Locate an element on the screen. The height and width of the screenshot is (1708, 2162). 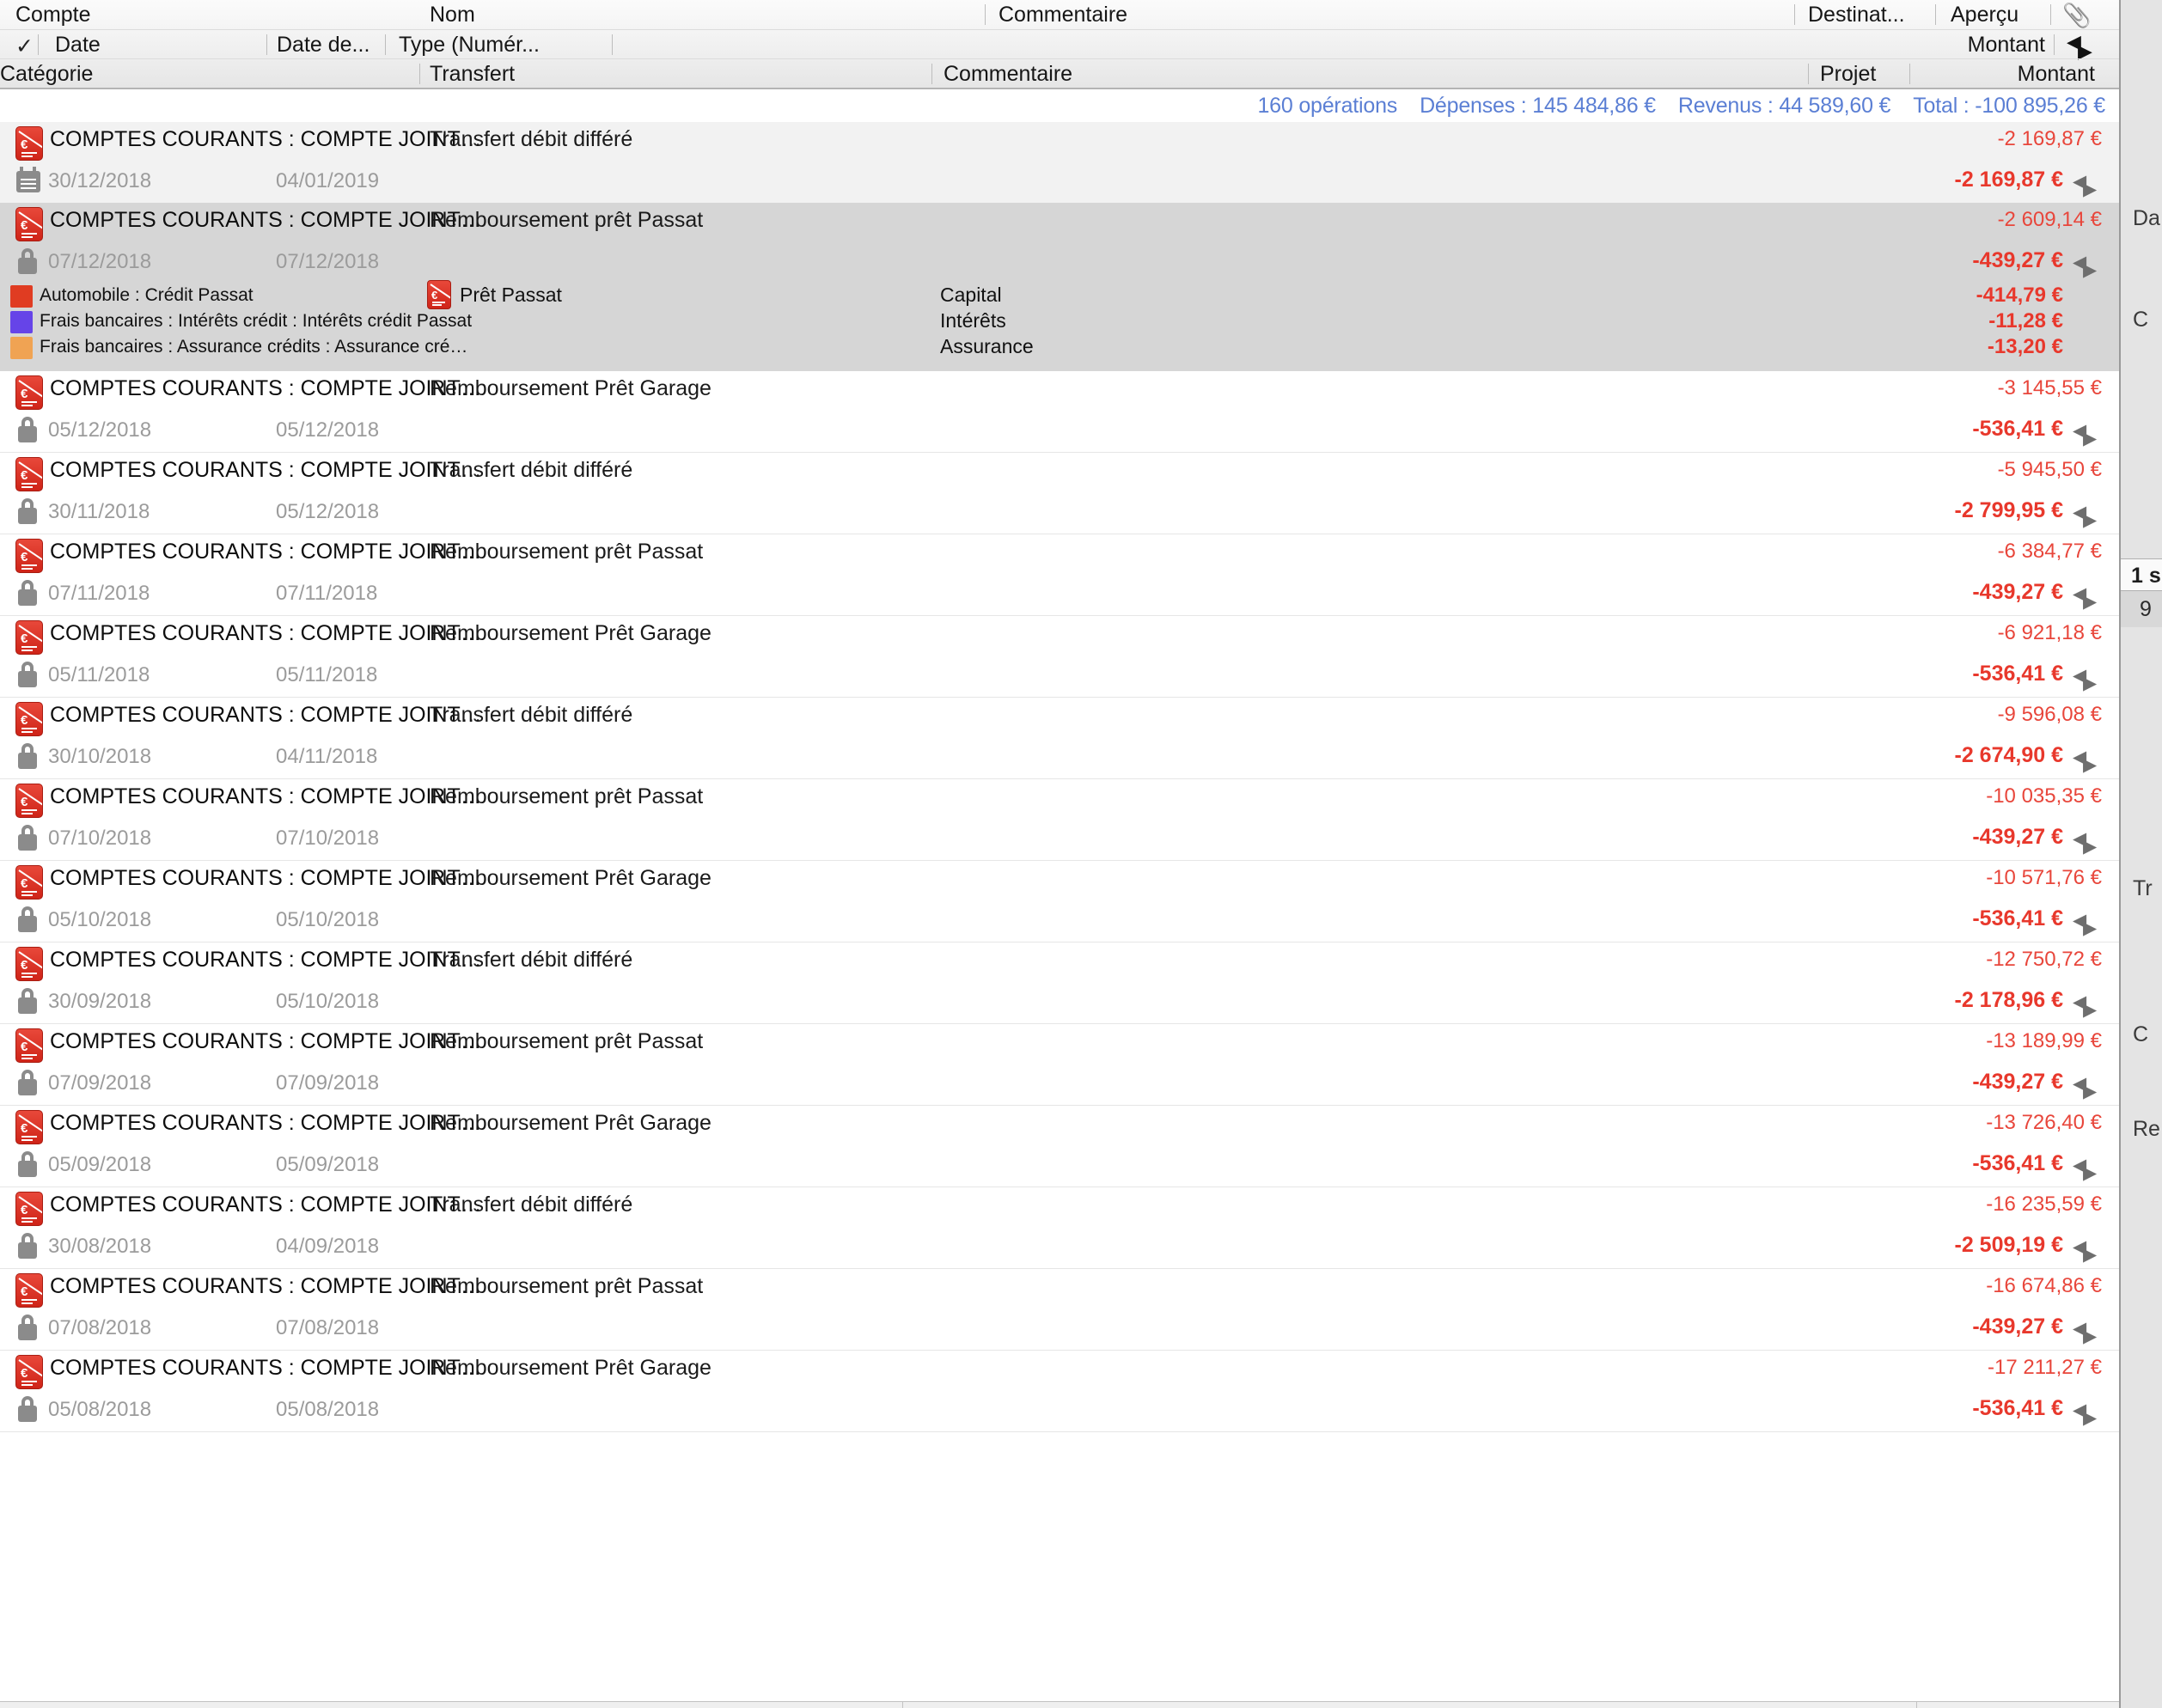
category-color-swatch is located at coordinates (21, 296).